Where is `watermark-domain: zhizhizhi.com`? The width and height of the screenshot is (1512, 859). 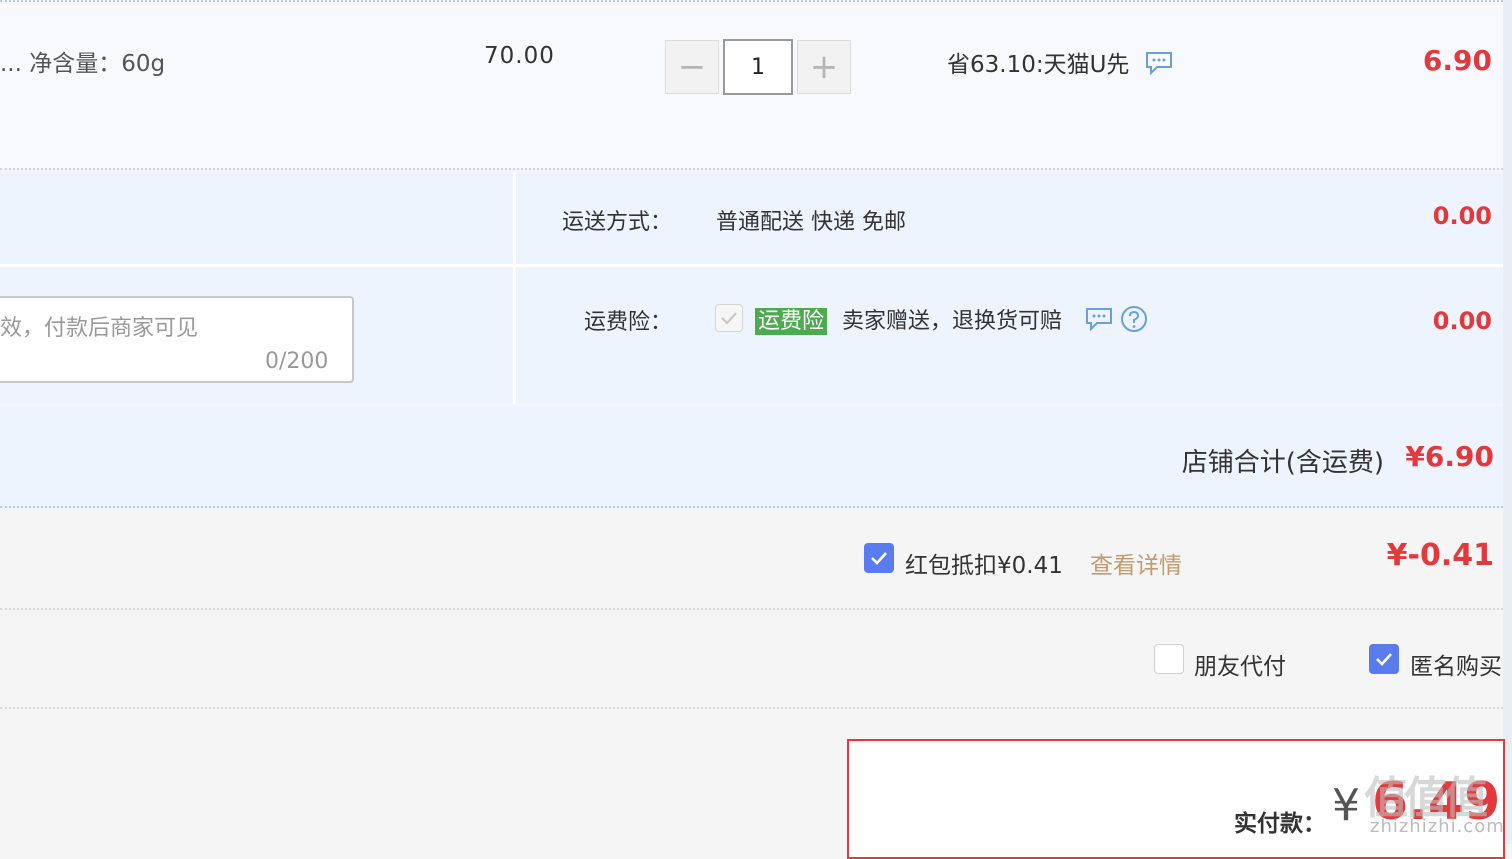 watermark-domain: zhizhizhi.com is located at coordinates (1437, 826).